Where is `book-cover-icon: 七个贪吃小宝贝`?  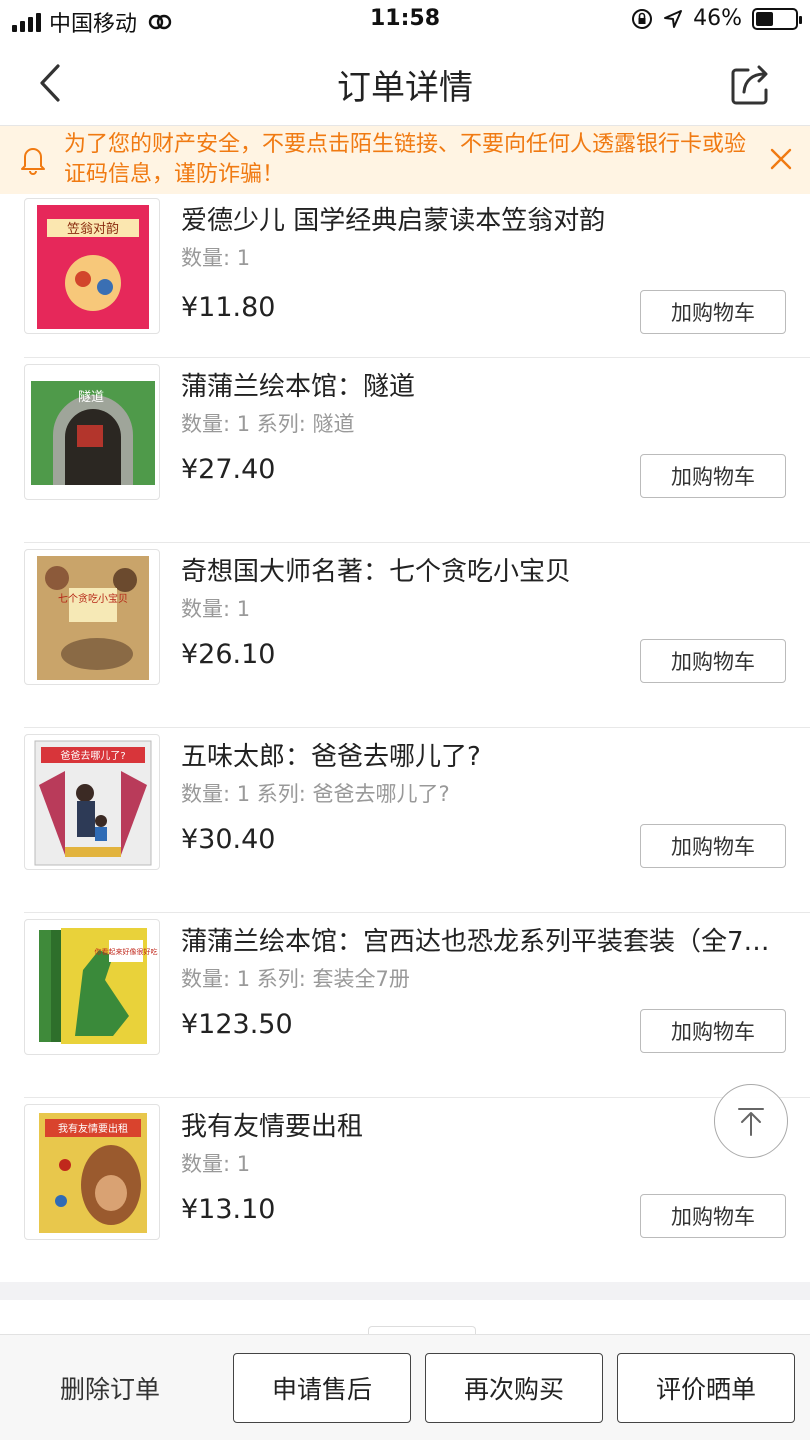
book-cover-icon: 七个贪吃小宝贝 is located at coordinates (93, 618).